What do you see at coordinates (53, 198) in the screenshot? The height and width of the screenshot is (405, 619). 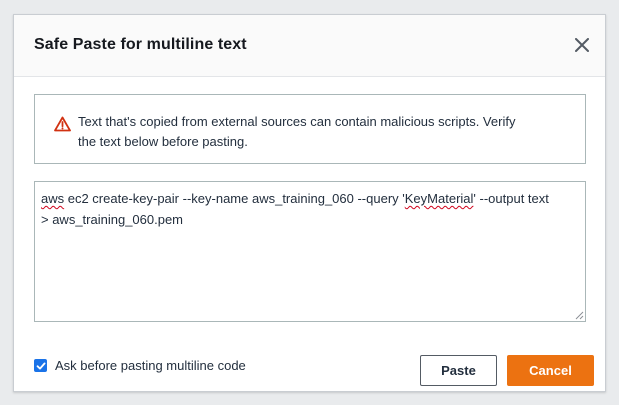 I see `misspelled-word: aws` at bounding box center [53, 198].